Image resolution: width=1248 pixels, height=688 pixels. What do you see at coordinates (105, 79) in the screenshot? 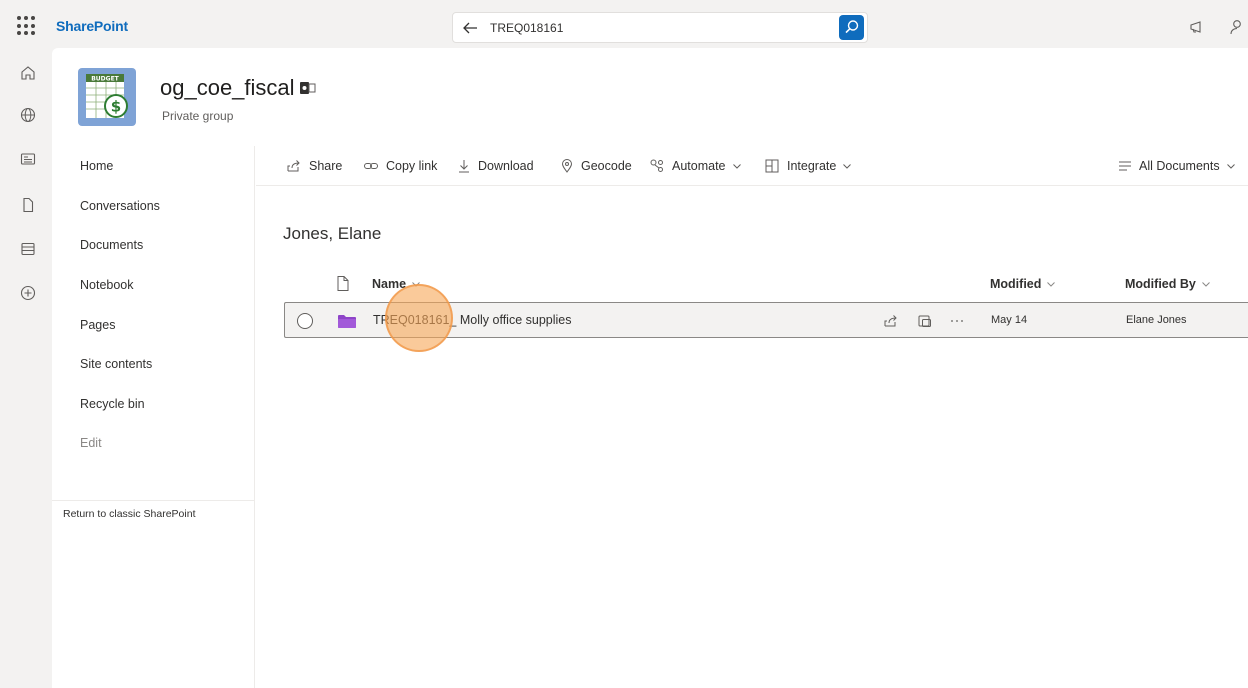
I see `logo-text: BUDGET` at bounding box center [105, 79].